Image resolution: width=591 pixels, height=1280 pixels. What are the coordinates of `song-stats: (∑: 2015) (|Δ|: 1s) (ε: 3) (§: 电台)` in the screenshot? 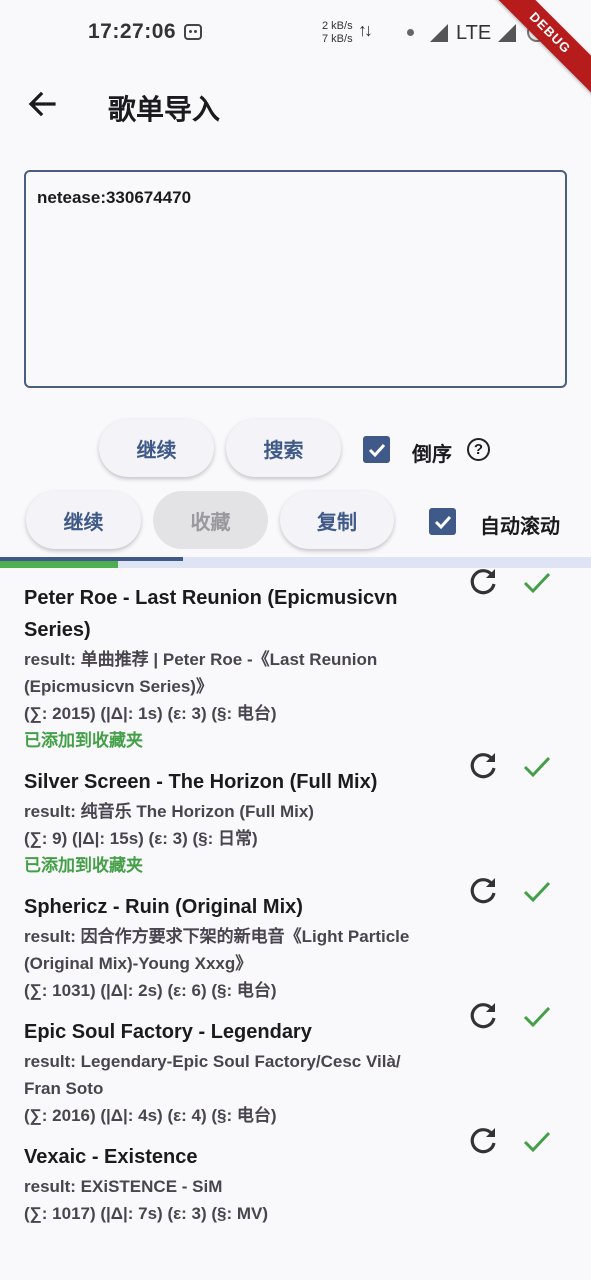 It's located at (150, 713).